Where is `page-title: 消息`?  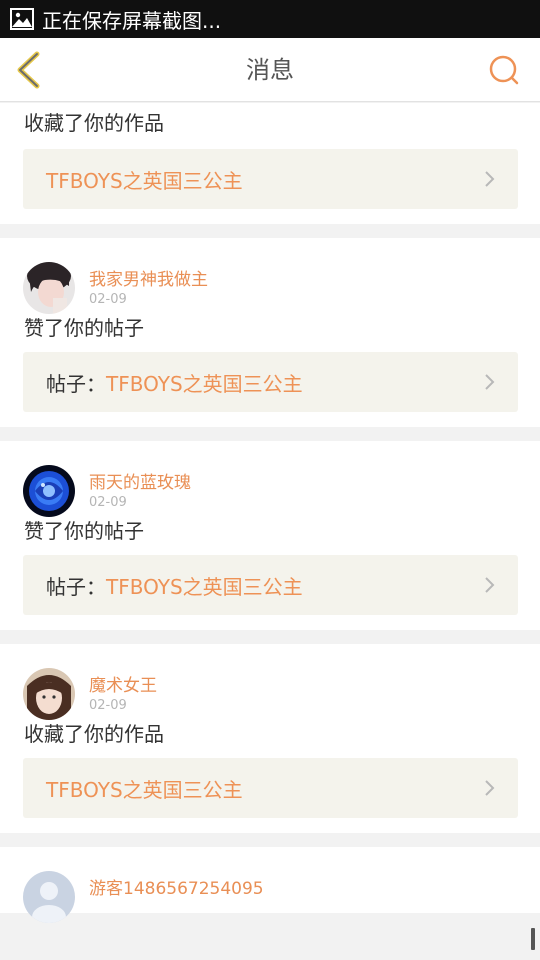 page-title: 消息 is located at coordinates (270, 70).